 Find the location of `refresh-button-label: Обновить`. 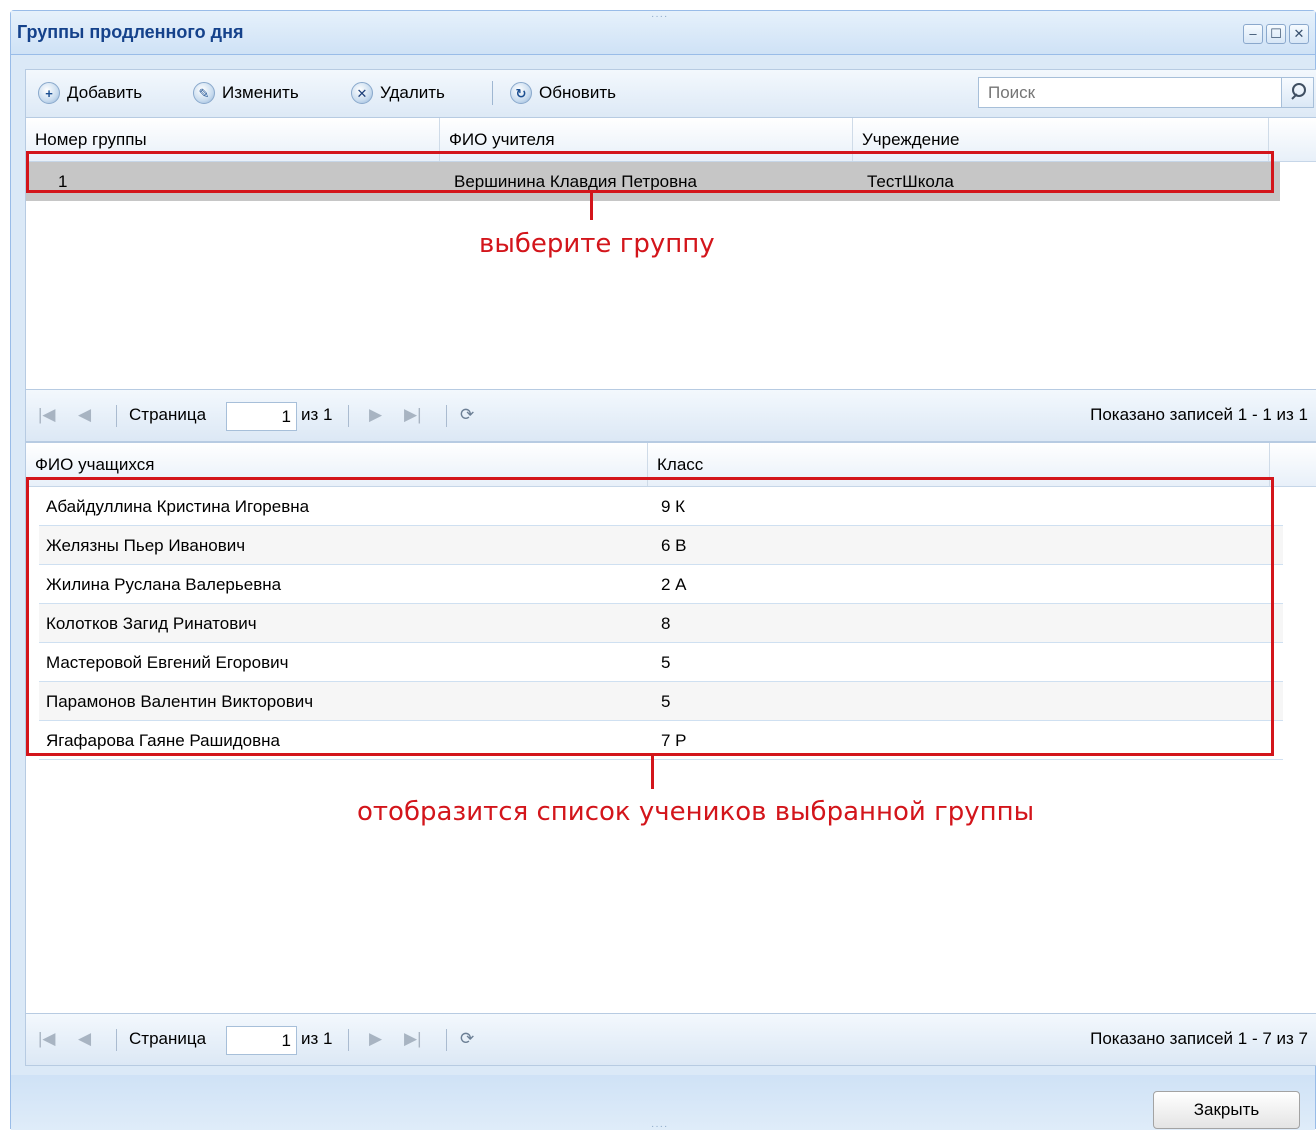

refresh-button-label: Обновить is located at coordinates (577, 92).